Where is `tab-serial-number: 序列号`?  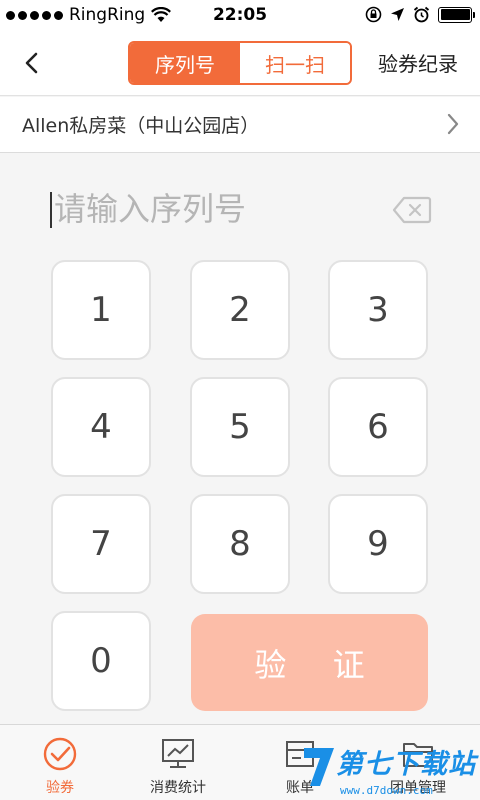 tab-serial-number: 序列号 is located at coordinates (185, 63).